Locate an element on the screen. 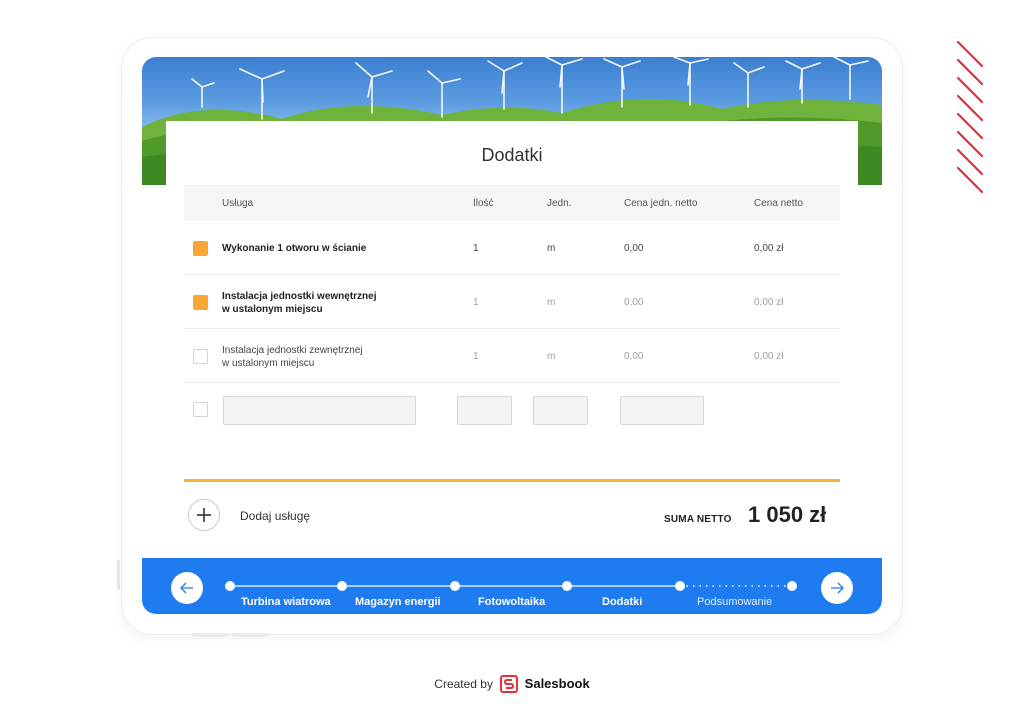 The height and width of the screenshot is (706, 1024). previous-step-button is located at coordinates (187, 588).